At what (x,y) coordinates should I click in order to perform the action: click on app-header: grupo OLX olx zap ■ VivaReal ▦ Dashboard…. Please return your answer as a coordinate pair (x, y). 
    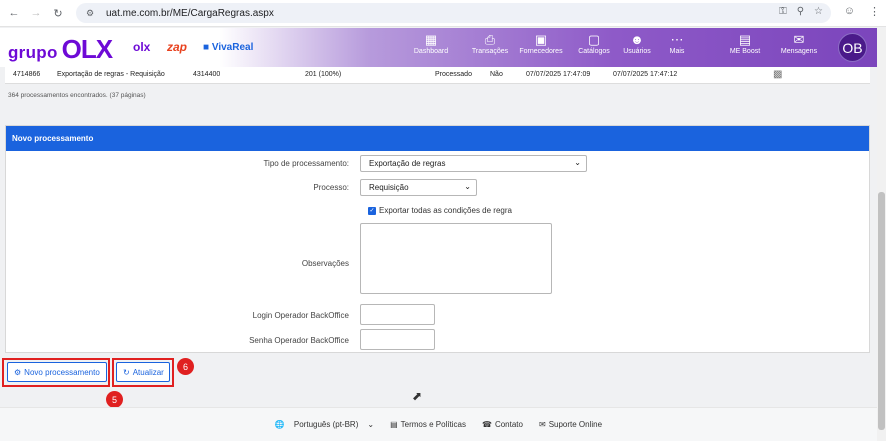
    Looking at the image, I should click on (438, 47).